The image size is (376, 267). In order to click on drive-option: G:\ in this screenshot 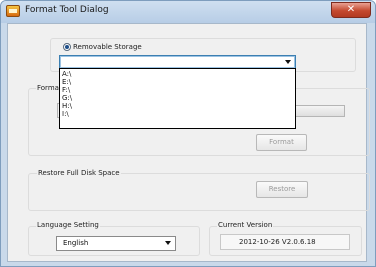, I will do `click(67, 98)`.